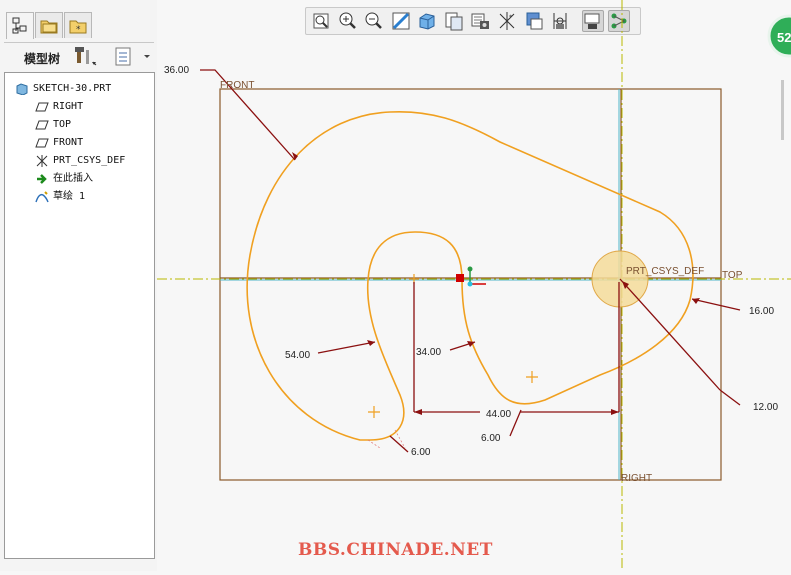 This screenshot has width=791, height=575. What do you see at coordinates (176, 70) in the screenshot?
I see `dim-36: 36.00` at bounding box center [176, 70].